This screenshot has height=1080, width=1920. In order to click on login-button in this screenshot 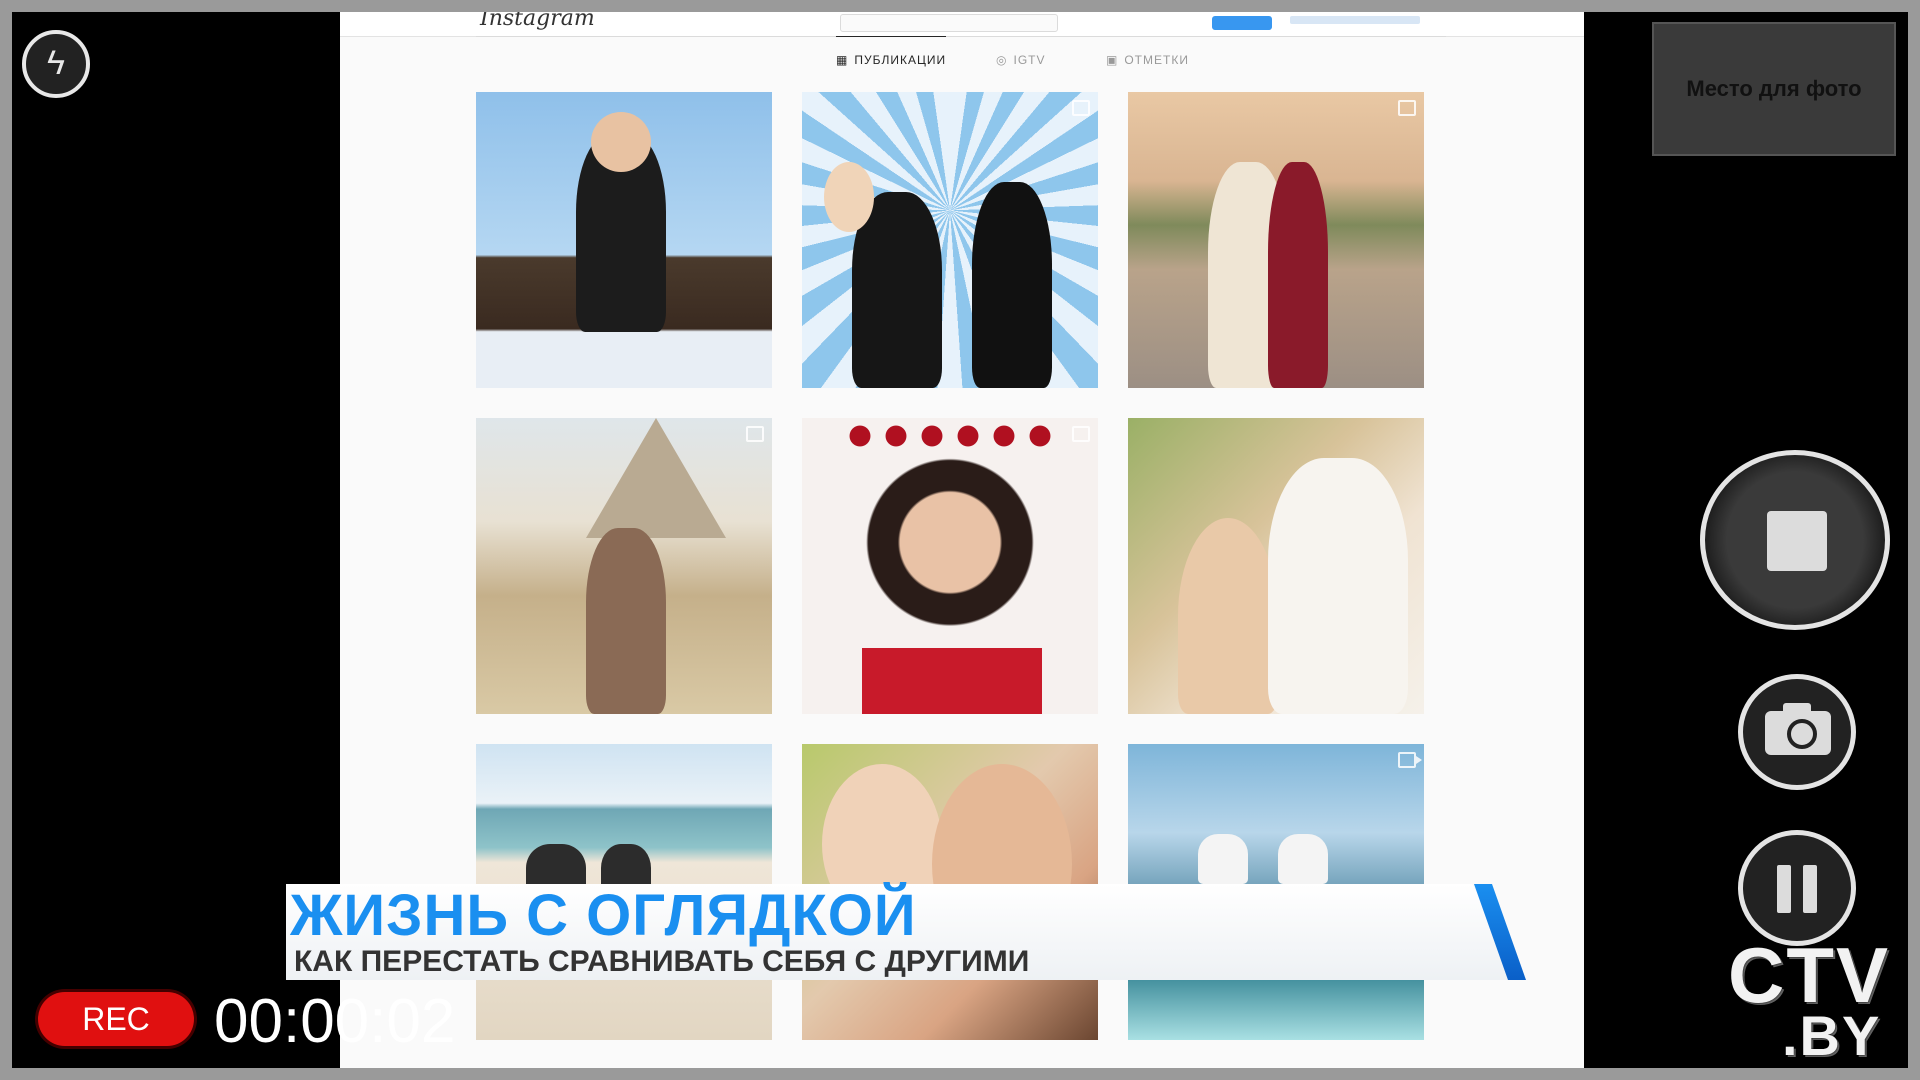, I will do `click(1242, 23)`.